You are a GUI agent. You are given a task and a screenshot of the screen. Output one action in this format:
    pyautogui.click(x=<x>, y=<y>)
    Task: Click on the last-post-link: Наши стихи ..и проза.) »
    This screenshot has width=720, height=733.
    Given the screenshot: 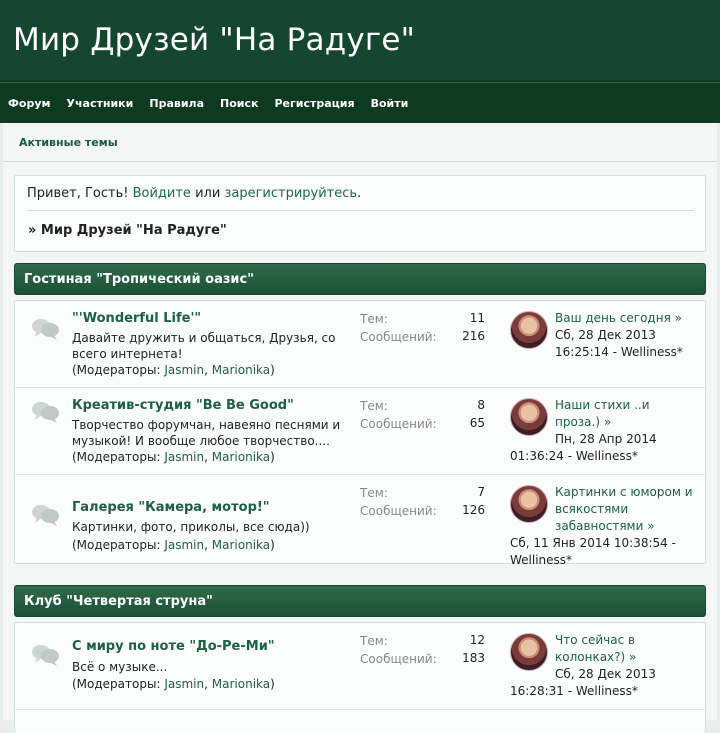 What is the action you would take?
    pyautogui.click(x=602, y=413)
    